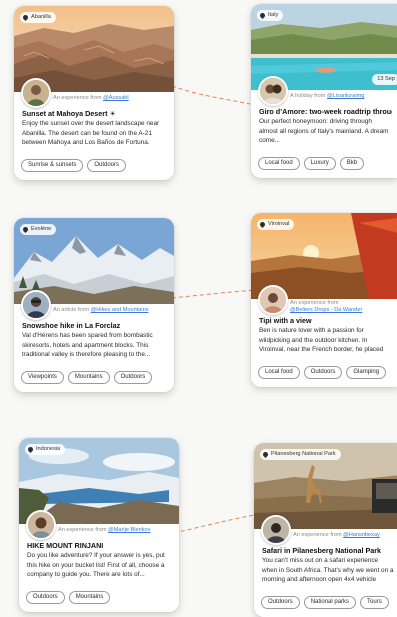  What do you see at coordinates (300, 454) in the screenshot?
I see `location-badge: Pilanesberg National Park` at bounding box center [300, 454].